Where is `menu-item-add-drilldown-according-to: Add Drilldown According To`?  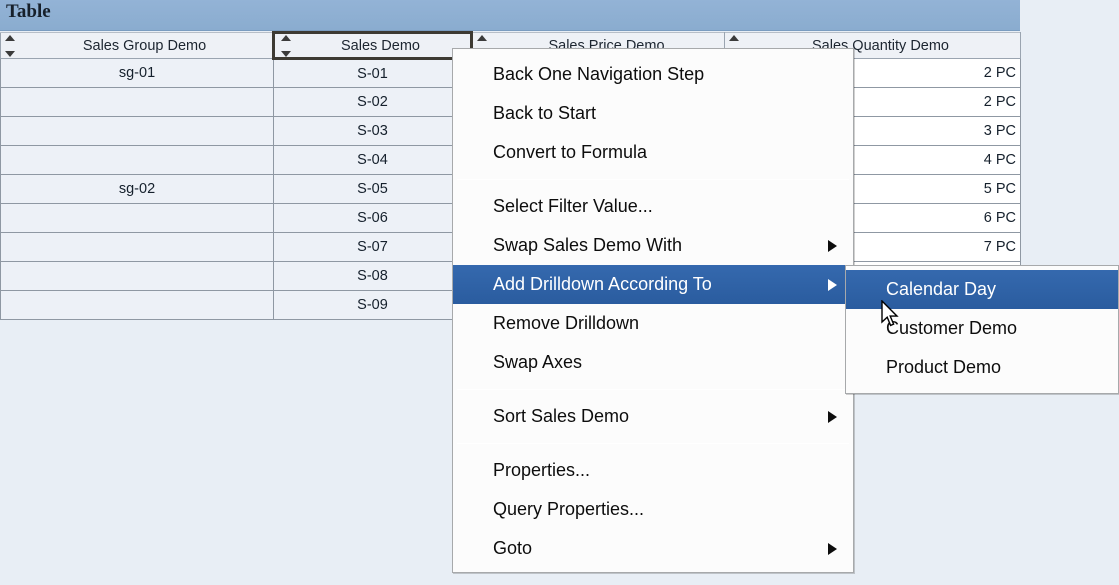 menu-item-add-drilldown-according-to: Add Drilldown According To is located at coordinates (653, 284).